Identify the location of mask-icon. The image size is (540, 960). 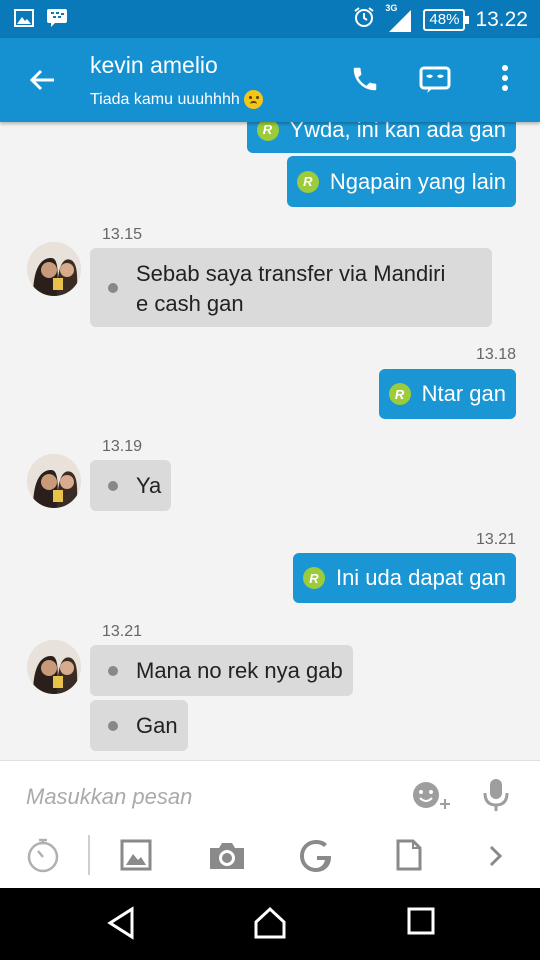
(435, 79).